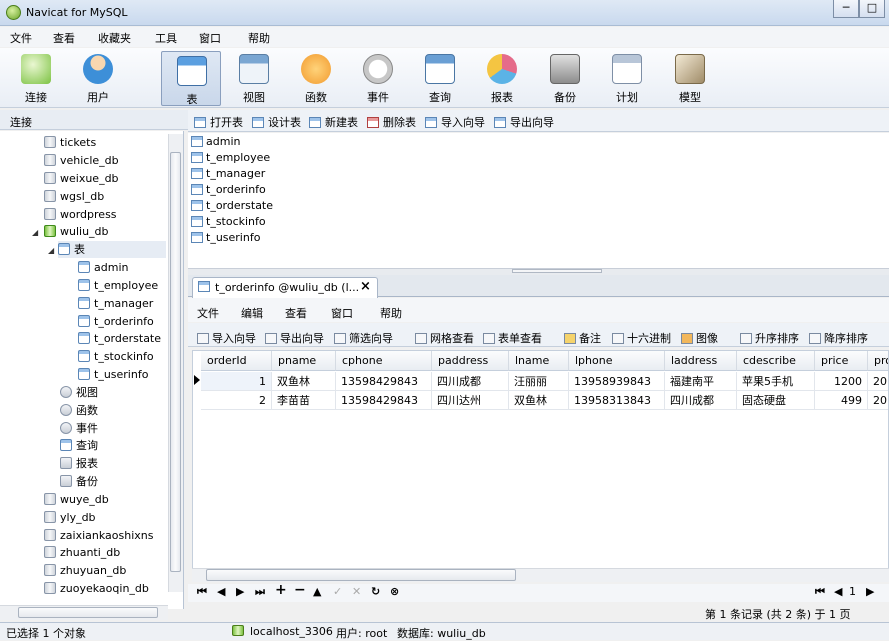 The height and width of the screenshot is (641, 889). I want to click on sort-descending-button: 降序排序, so click(838, 338).